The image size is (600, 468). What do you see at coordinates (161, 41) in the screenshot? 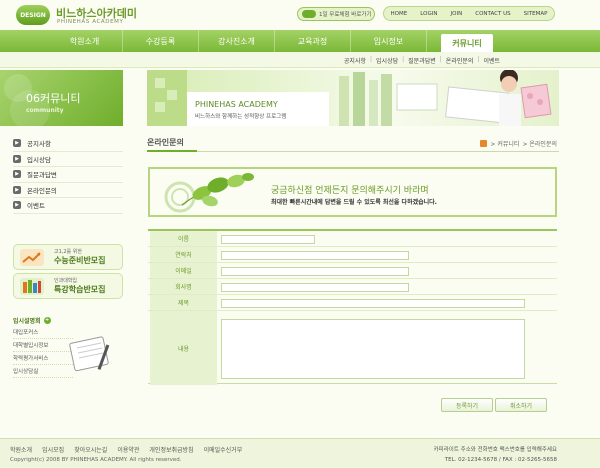
I see `nav-item-registration: 수강등록` at bounding box center [161, 41].